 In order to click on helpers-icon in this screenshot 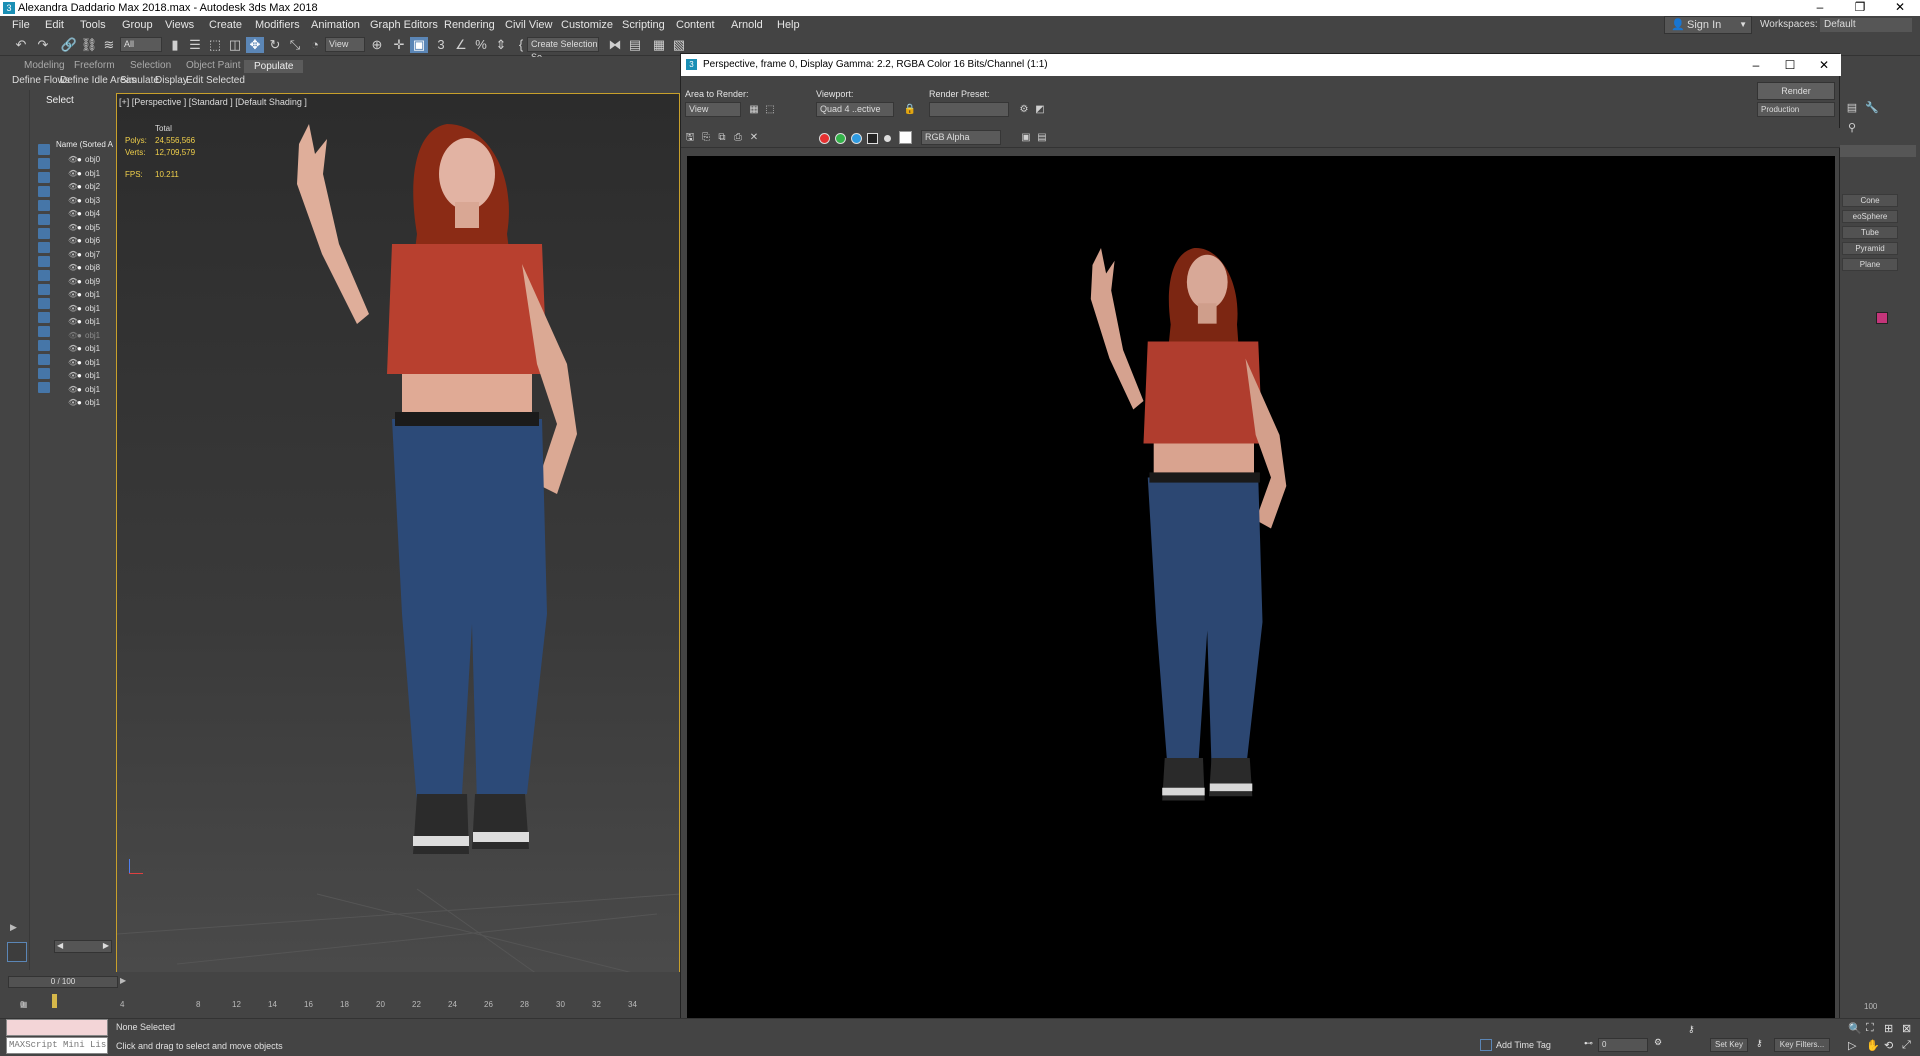, I will do `click(44, 219)`.